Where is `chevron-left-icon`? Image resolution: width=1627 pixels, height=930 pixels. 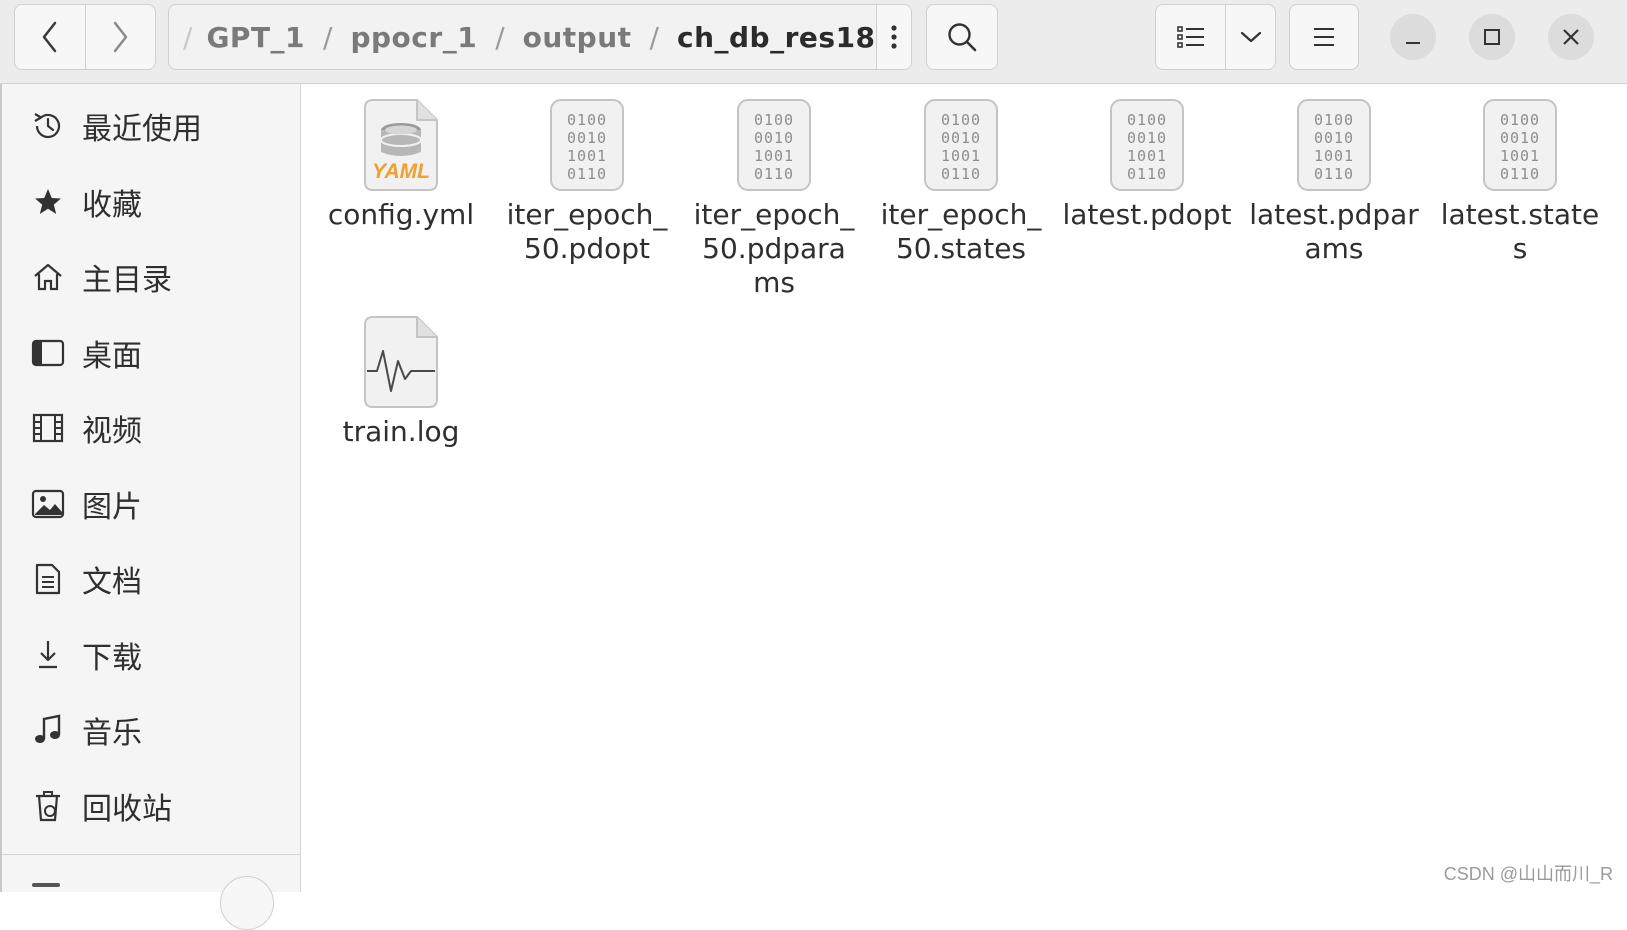
chevron-left-icon is located at coordinates (49, 37).